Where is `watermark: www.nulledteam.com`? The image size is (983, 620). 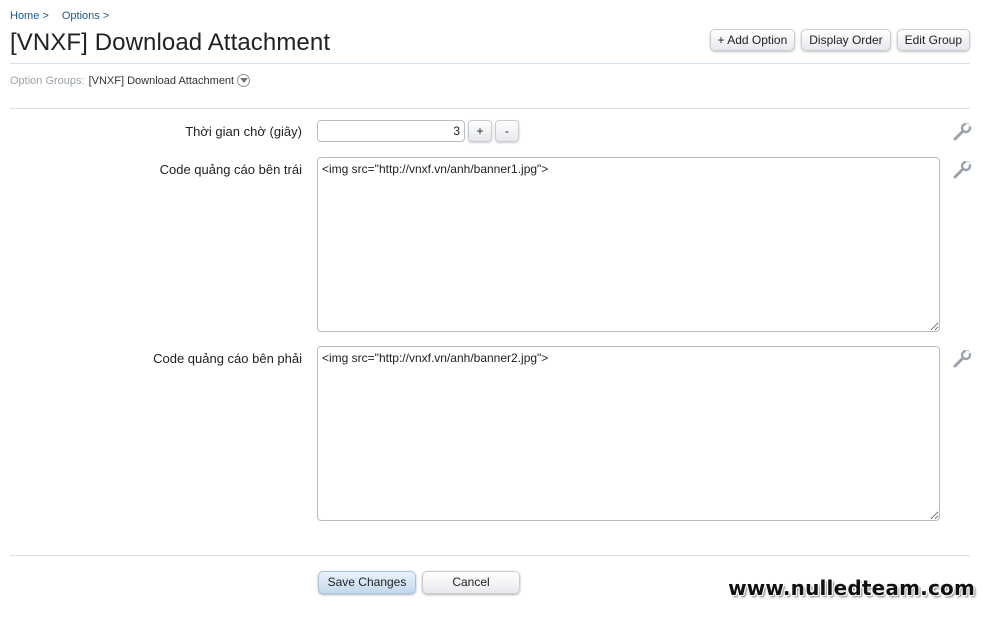
watermark: www.nulledteam.com is located at coordinates (851, 588).